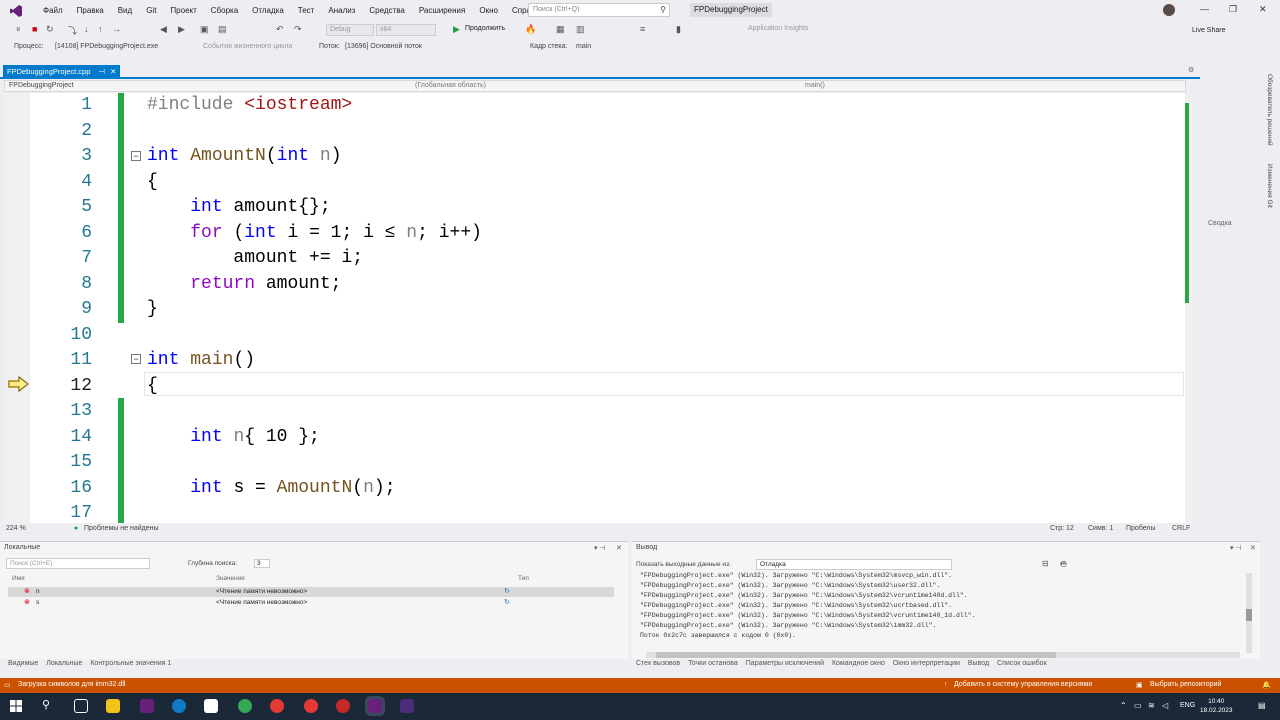  I want to click on live-share-button: Live Share, so click(1208, 30).